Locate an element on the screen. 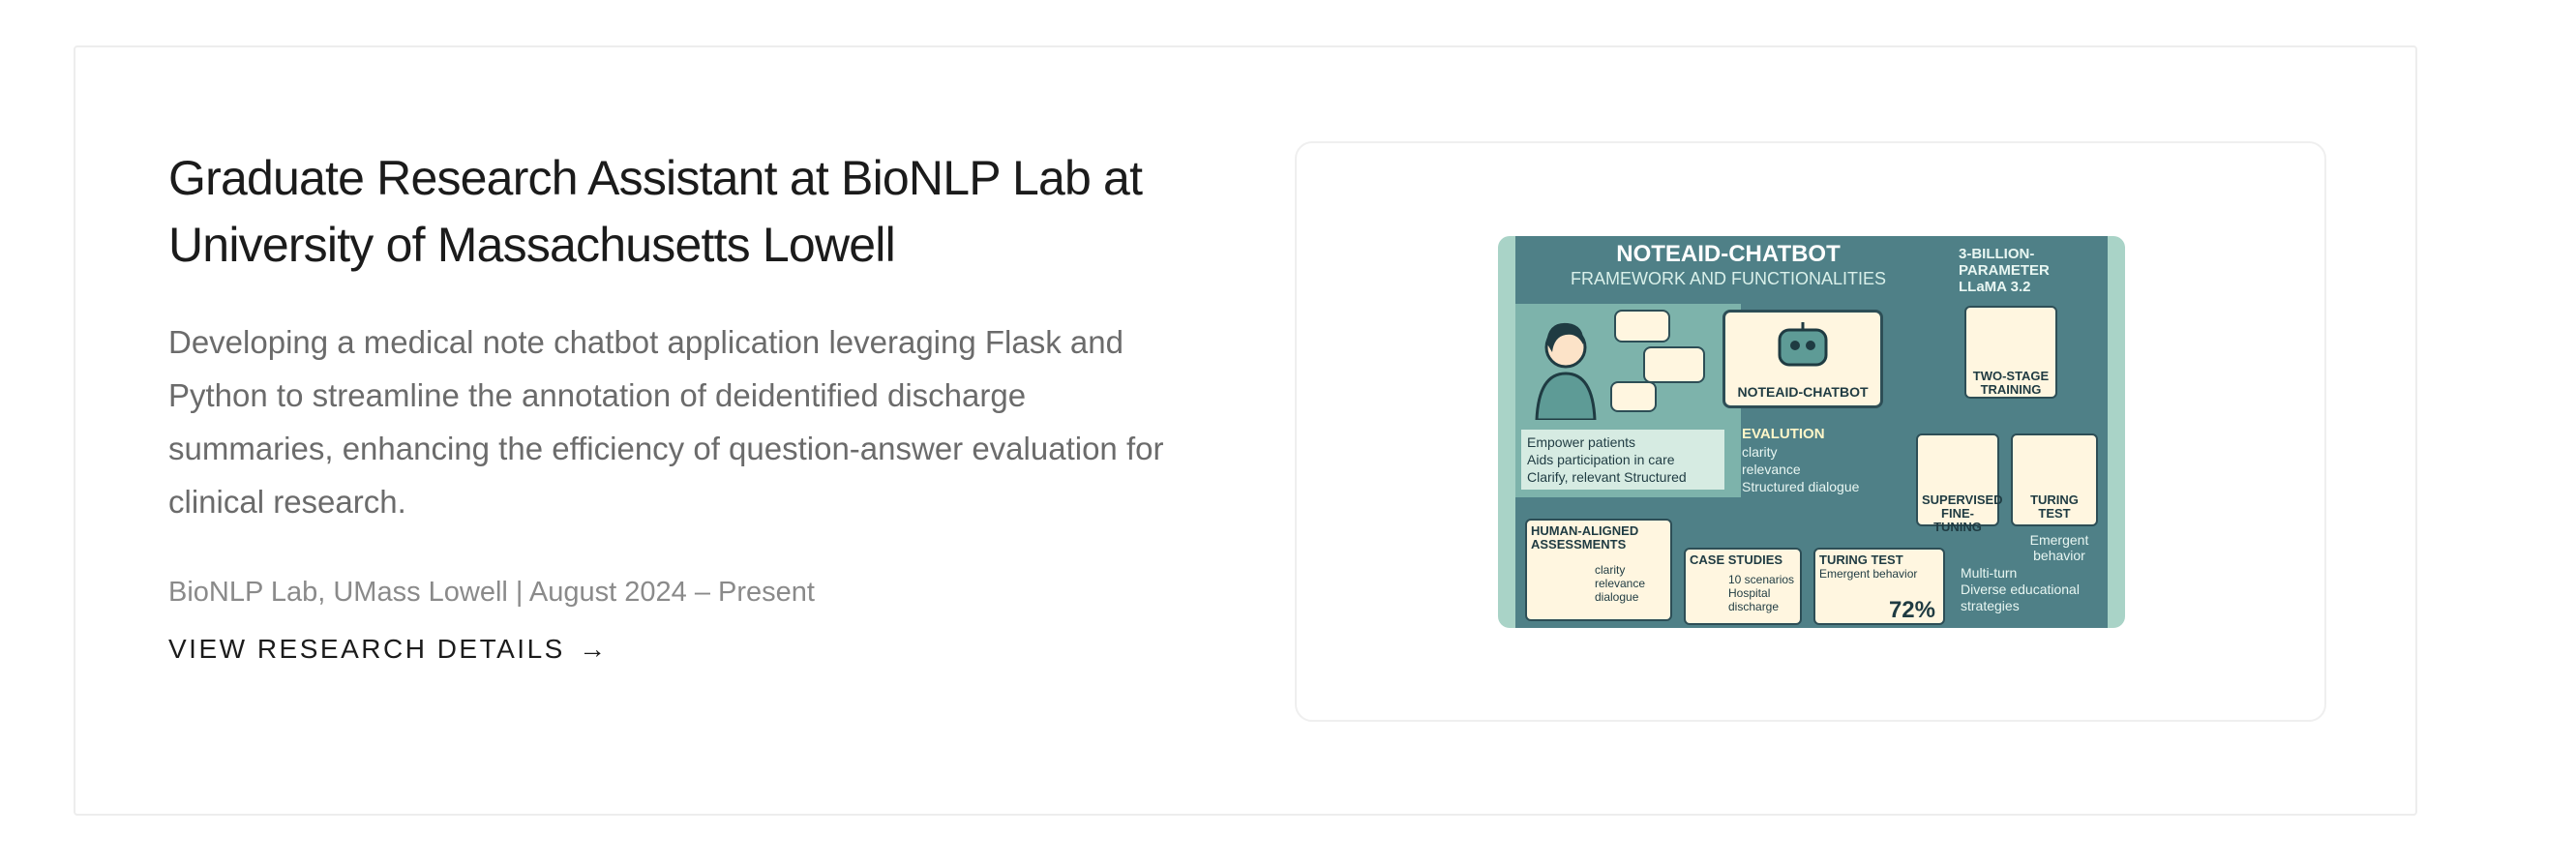 The width and height of the screenshot is (2576, 865). model-label: 3-BILLION-PARAMETER LLaMA 3.2 is located at coordinates (2004, 270).